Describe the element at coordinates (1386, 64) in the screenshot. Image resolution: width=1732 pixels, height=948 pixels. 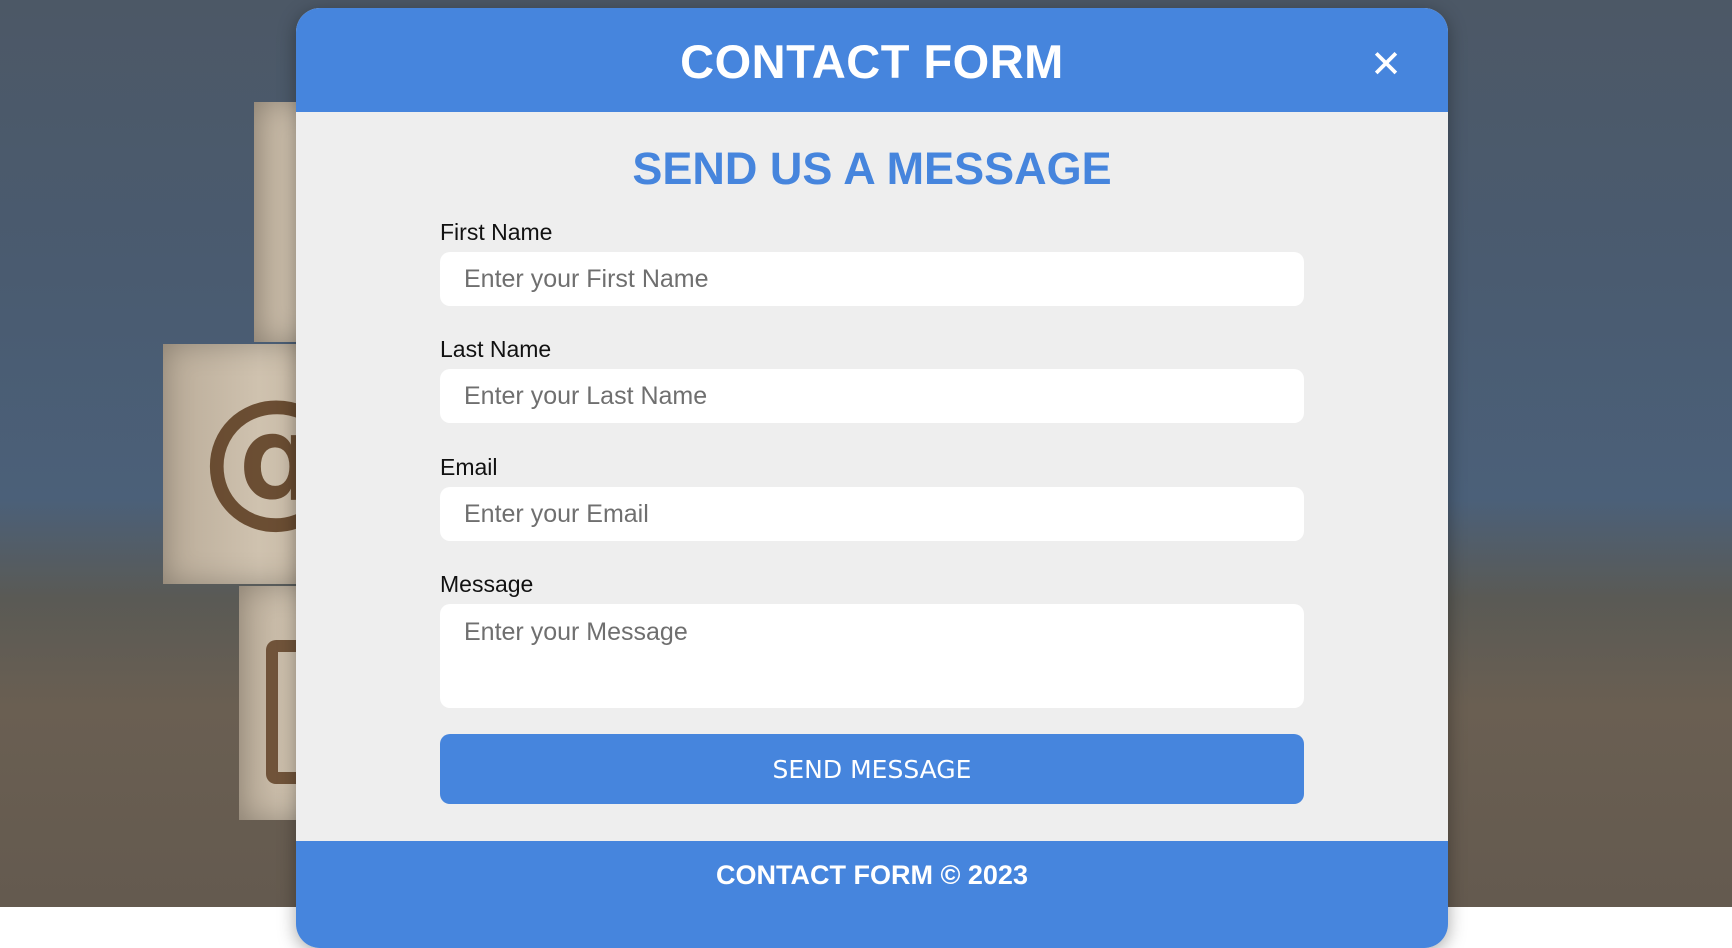
I see `close-icon: ✕` at that location.